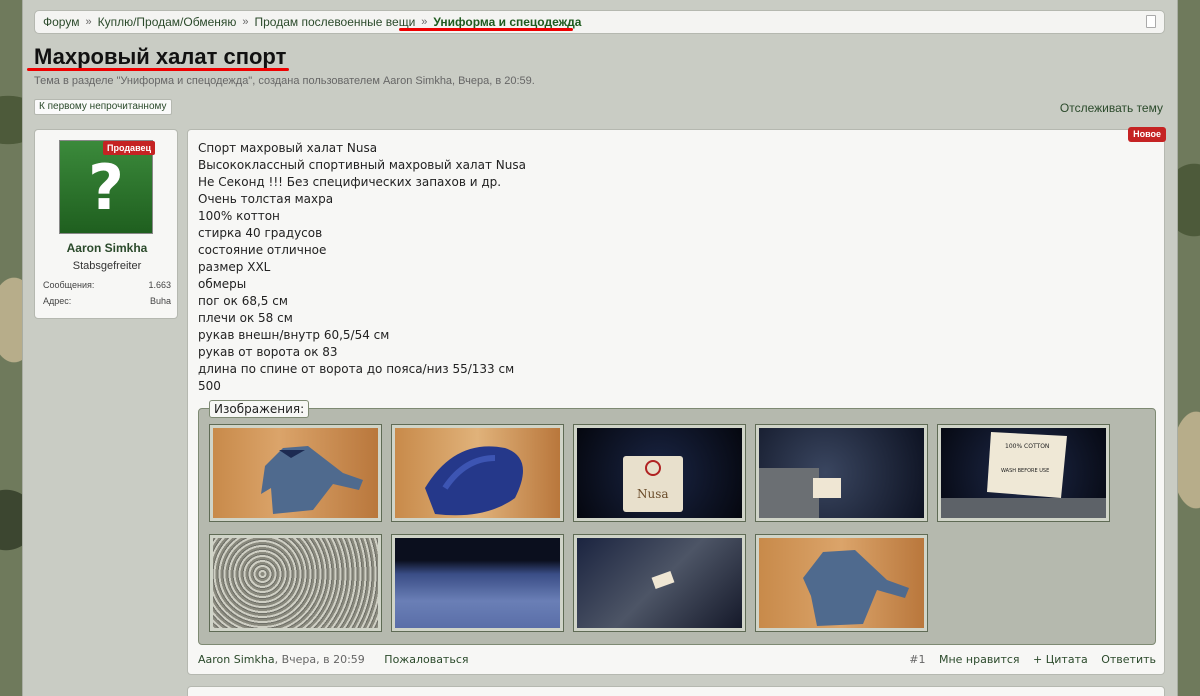 This screenshot has height=696, width=1200. What do you see at coordinates (236, 659) in the screenshot?
I see `post-author-link: Aaron Simkha` at bounding box center [236, 659].